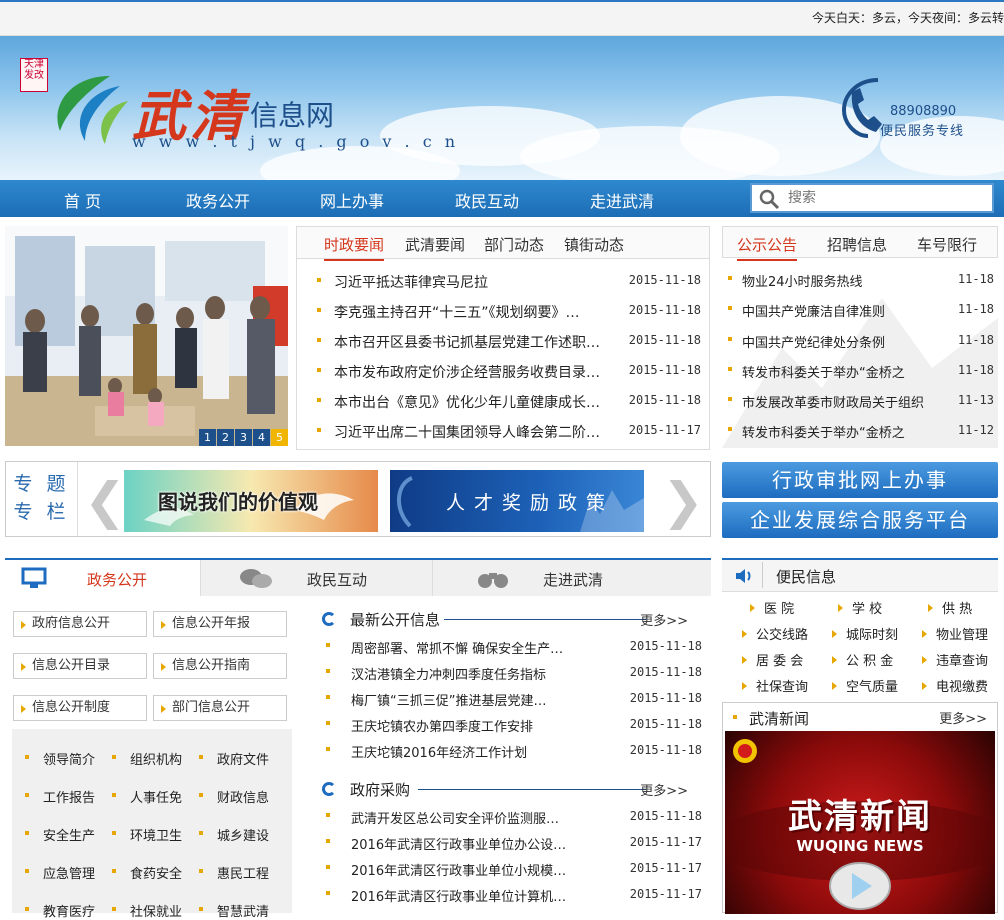 This screenshot has height=920, width=1004. I want to click on link-hospital: 医 院, so click(771, 607).